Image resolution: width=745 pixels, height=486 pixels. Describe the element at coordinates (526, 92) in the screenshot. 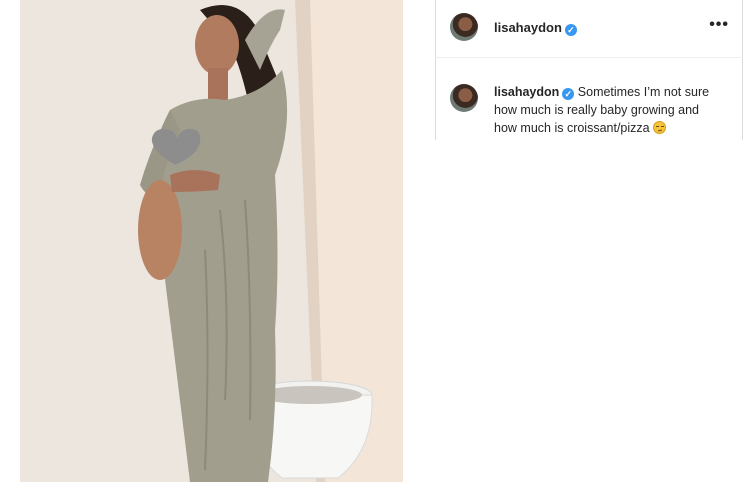

I see `caption-username: lisahaydon` at that location.